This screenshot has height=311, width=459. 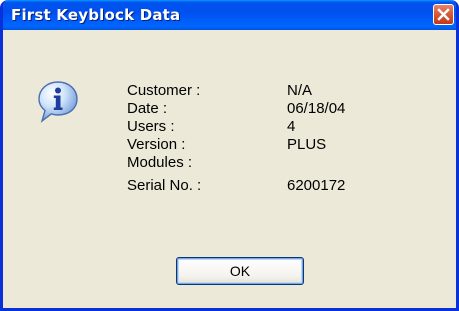 I want to click on modules-label: Modules :, so click(x=160, y=162).